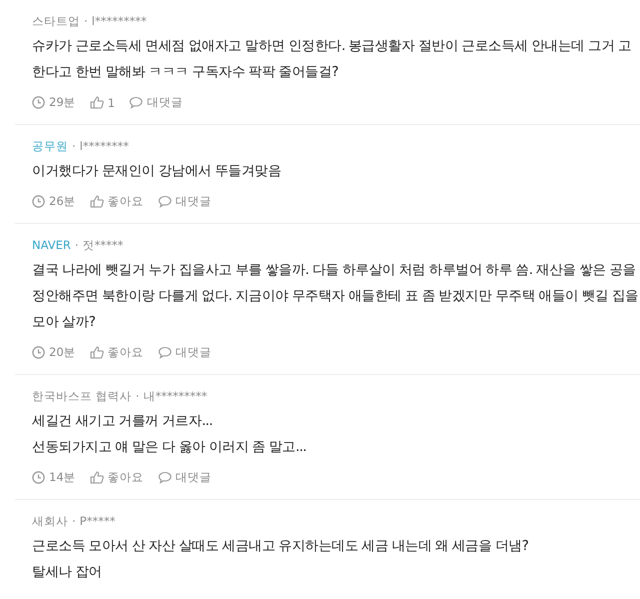 Image resolution: width=640 pixels, height=599 pixels. I want to click on author-name: l********, so click(104, 146).